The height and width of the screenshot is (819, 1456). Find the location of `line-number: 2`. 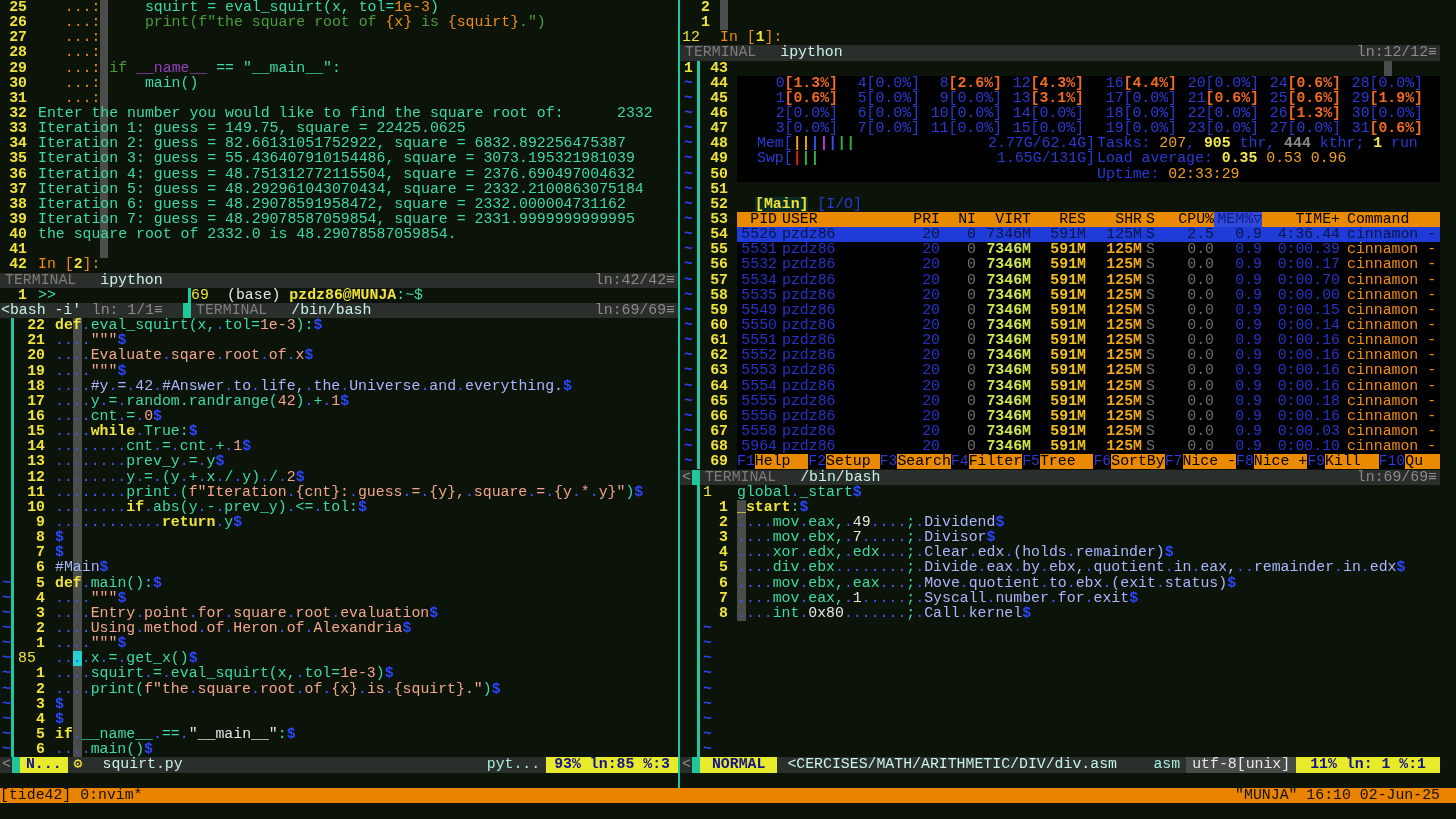

line-number: 2 is located at coordinates (40, 628).